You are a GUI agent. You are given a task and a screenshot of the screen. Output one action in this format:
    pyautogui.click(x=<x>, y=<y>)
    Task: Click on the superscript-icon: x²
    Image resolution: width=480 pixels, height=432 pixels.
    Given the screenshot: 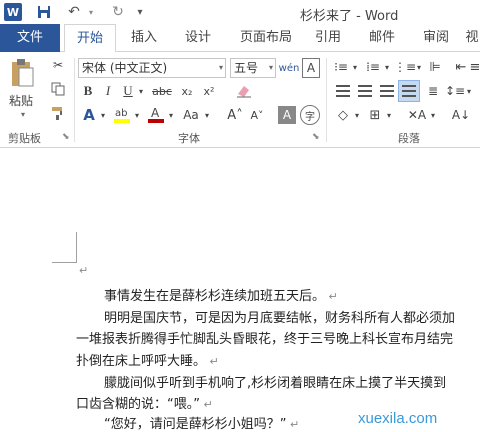 What is the action you would take?
    pyautogui.click(x=209, y=91)
    